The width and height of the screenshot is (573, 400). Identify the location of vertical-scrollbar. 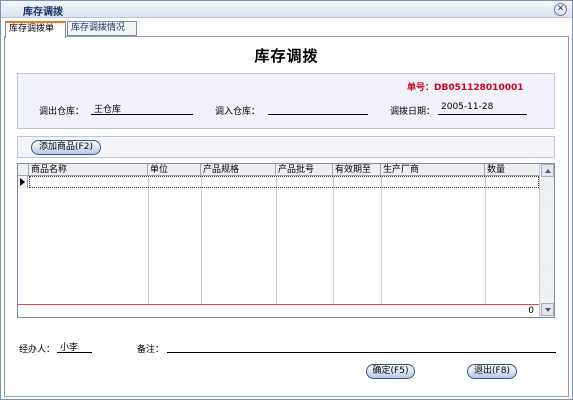
(546, 240).